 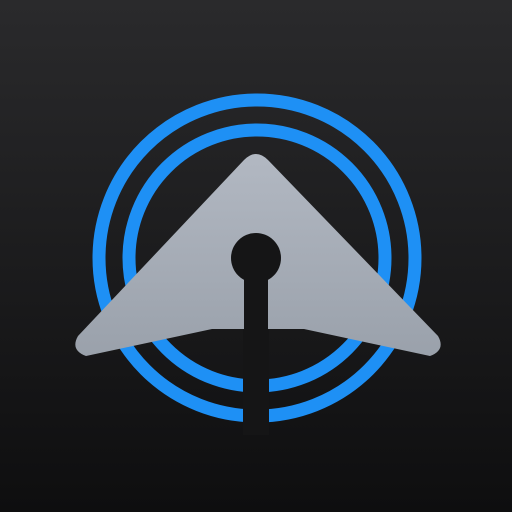 What do you see at coordinates (256, 351) in the screenshot?
I see `stem-slot-icon` at bounding box center [256, 351].